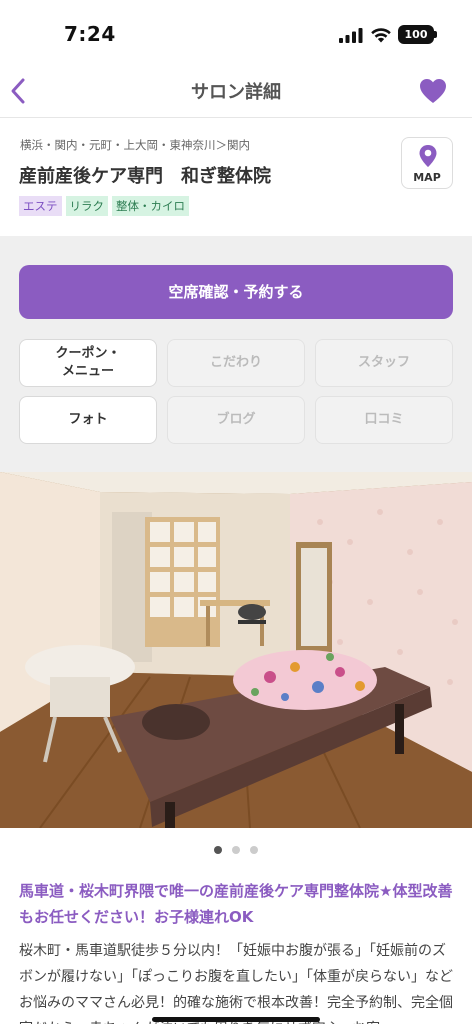  I want to click on status-time: 7:24, so click(90, 34).